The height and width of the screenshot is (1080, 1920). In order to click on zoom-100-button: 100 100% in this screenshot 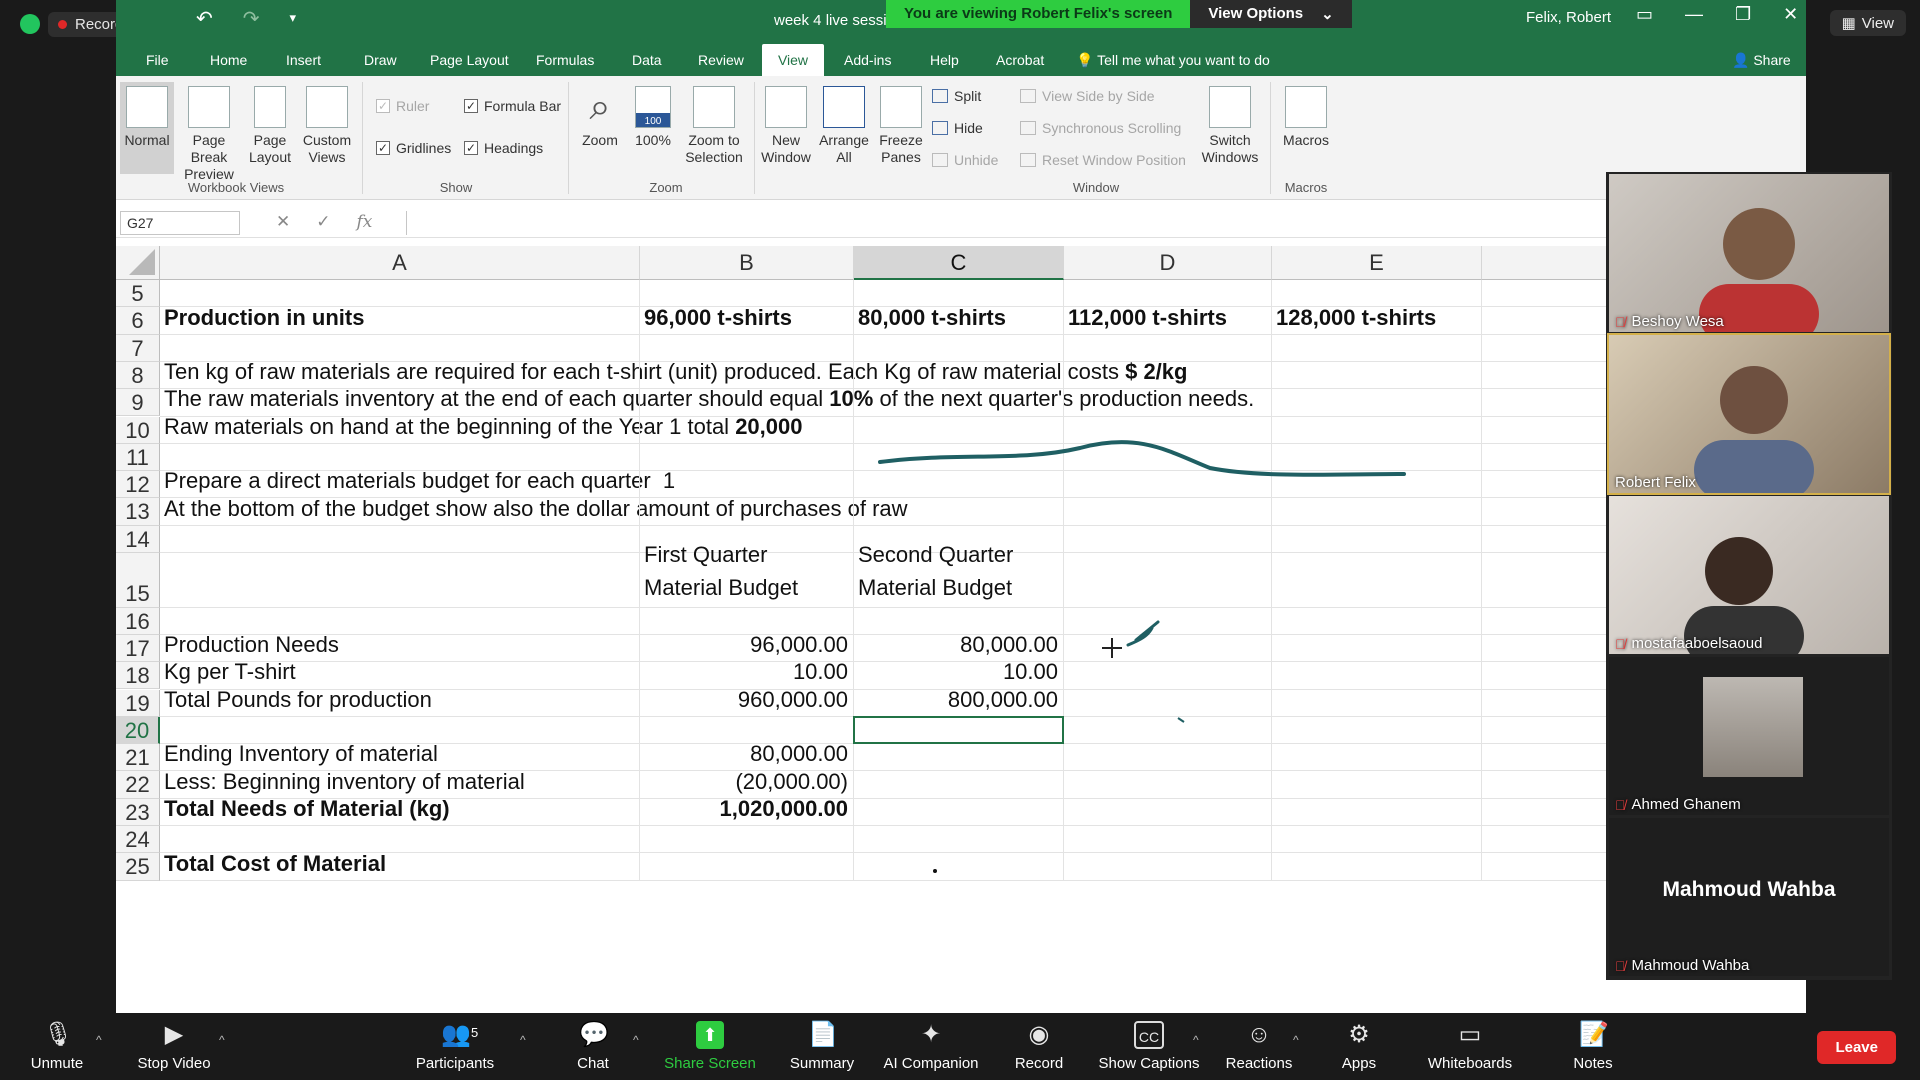, I will do `click(653, 115)`.